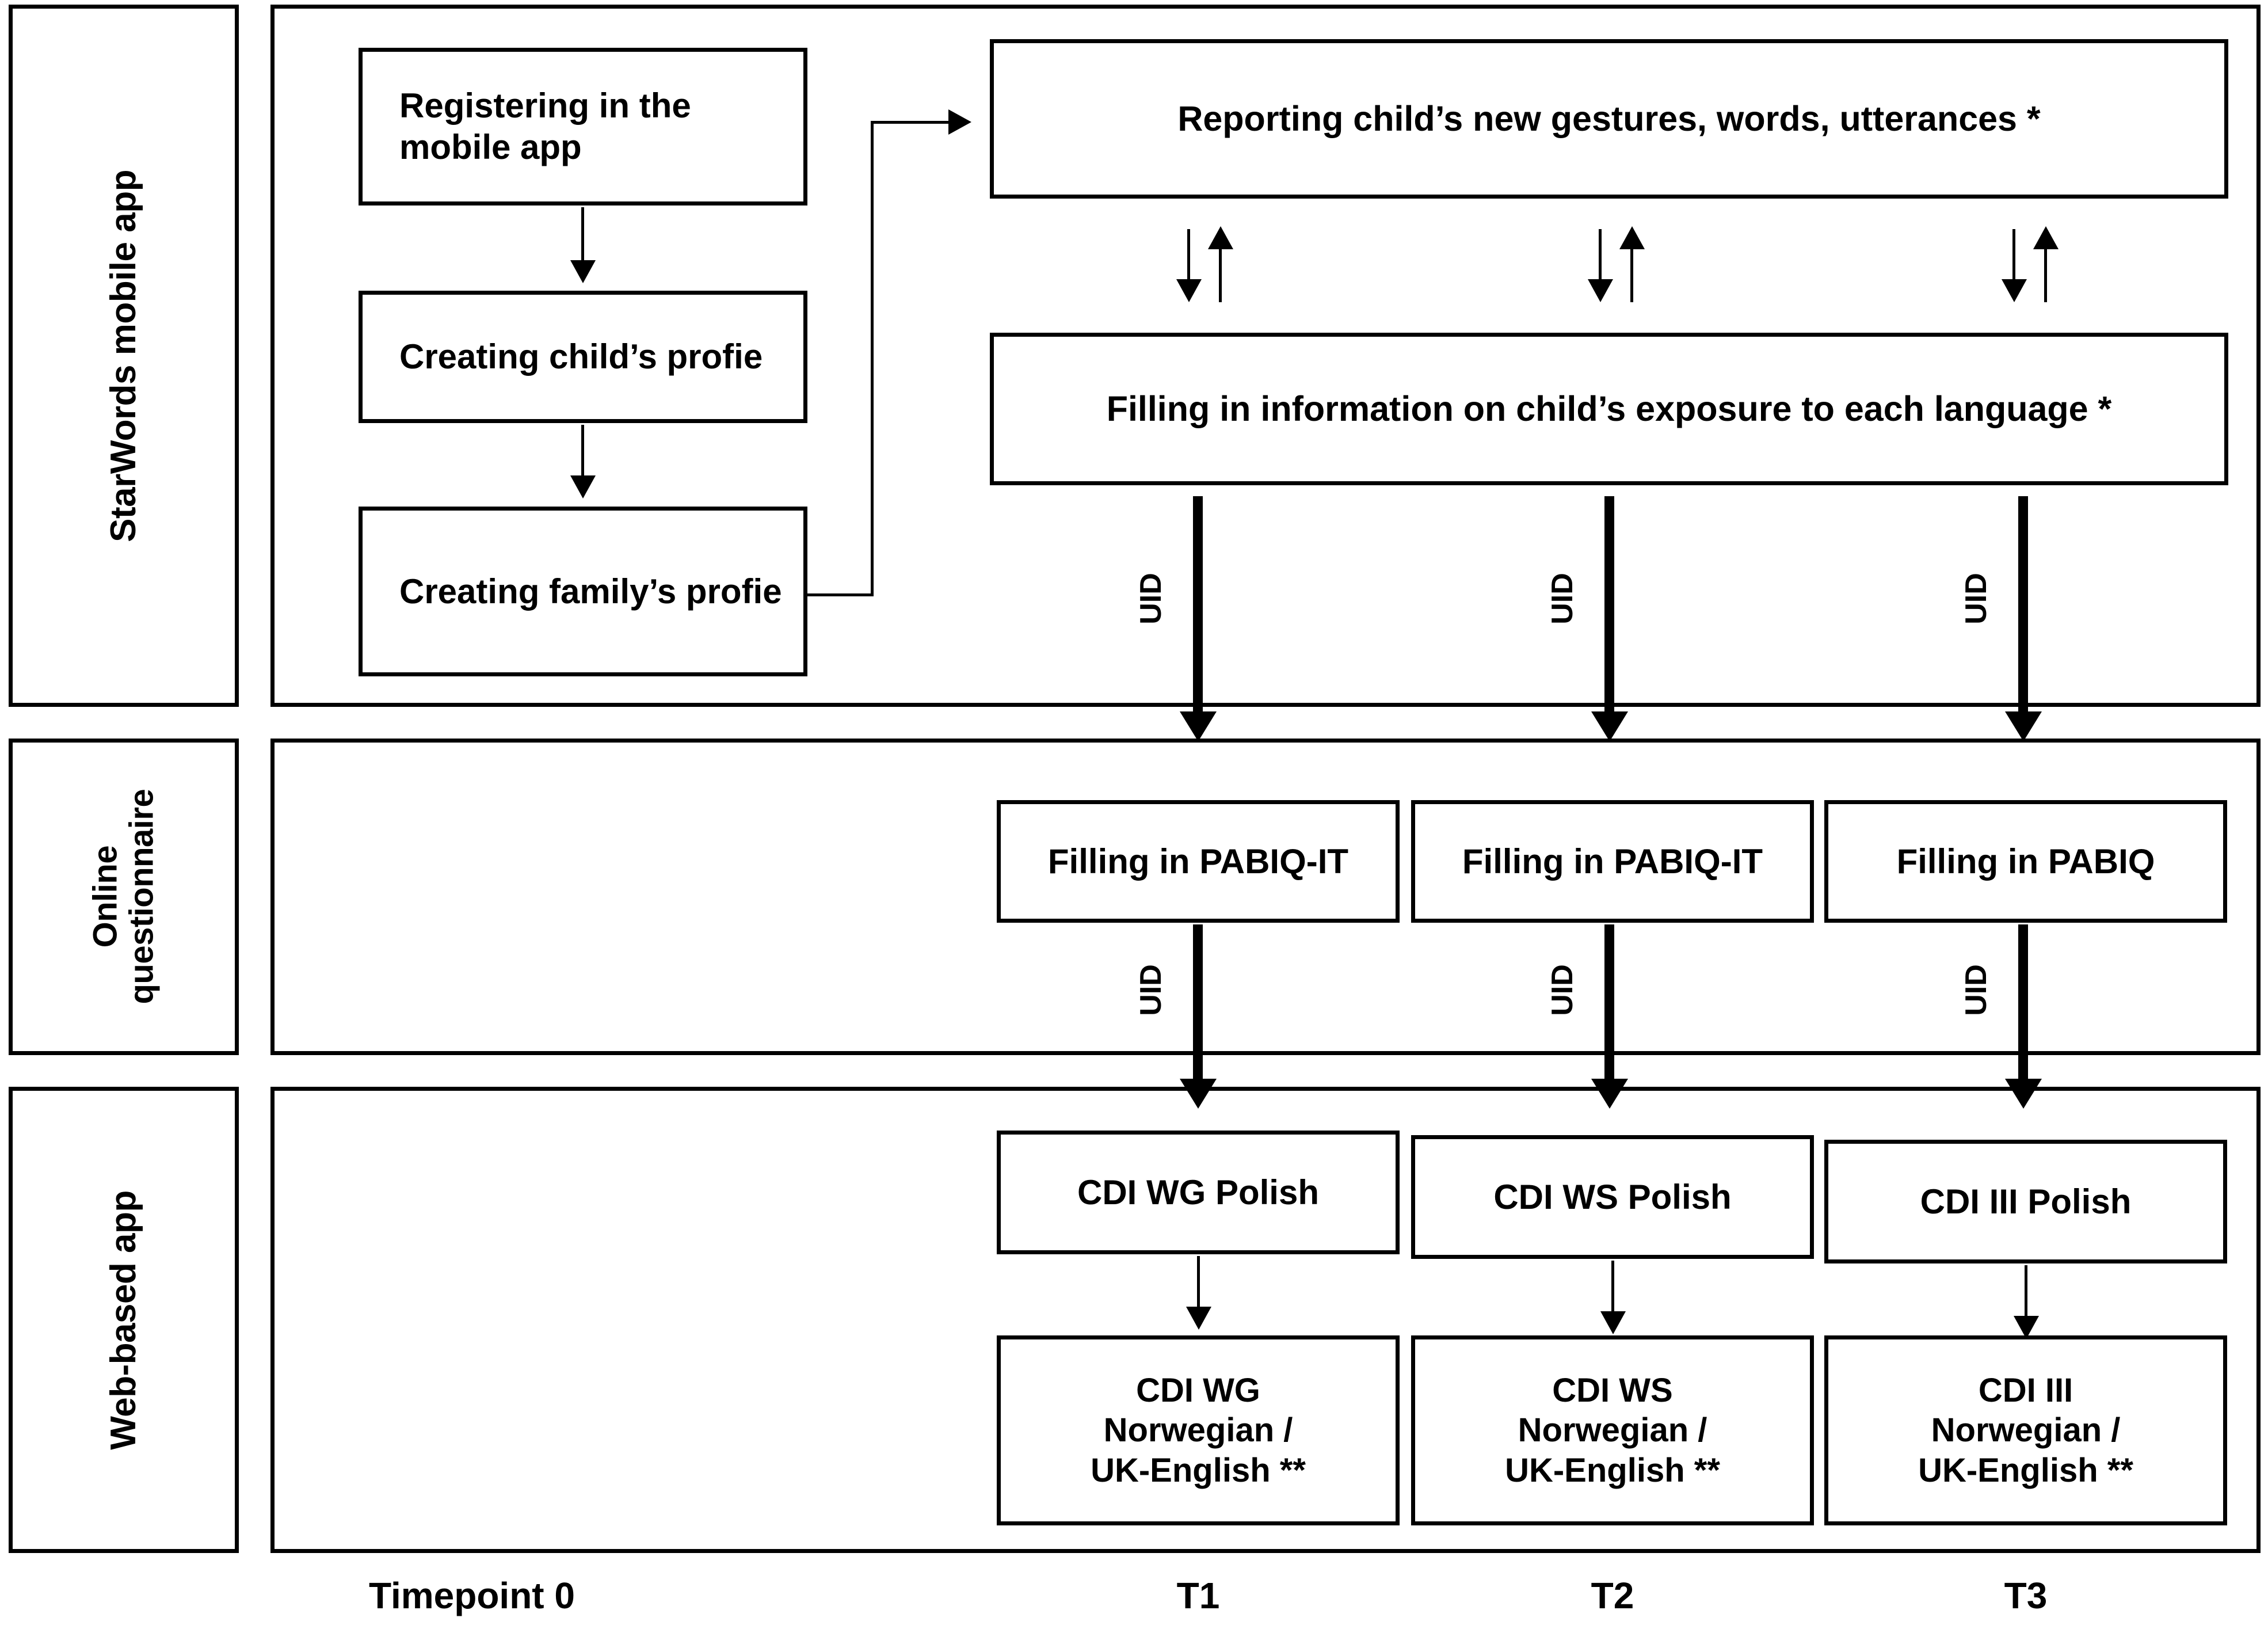 This screenshot has height=1648, width=2268. I want to click on uid-arrow-shaft-mobile-to-questionnaire-t3, so click(2023, 605).